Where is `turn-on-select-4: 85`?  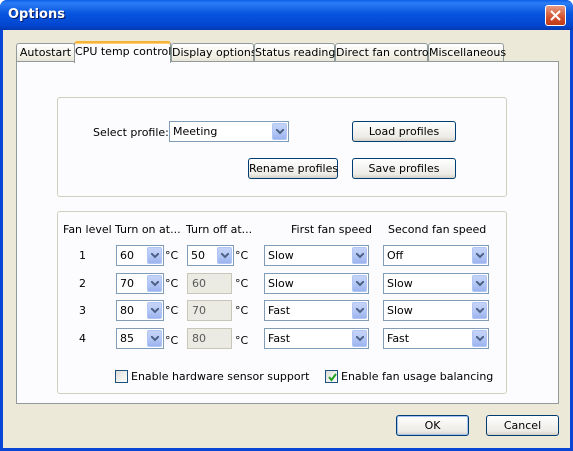 turn-on-select-4: 85 is located at coordinates (140, 338).